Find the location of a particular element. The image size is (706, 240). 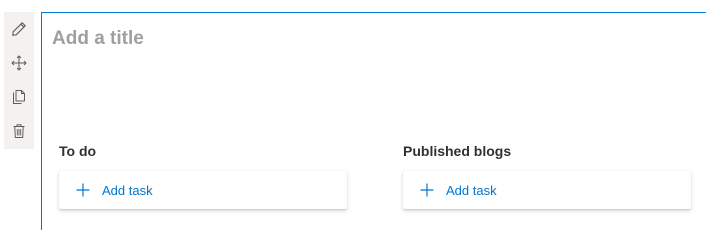

delete-button is located at coordinates (19, 131).